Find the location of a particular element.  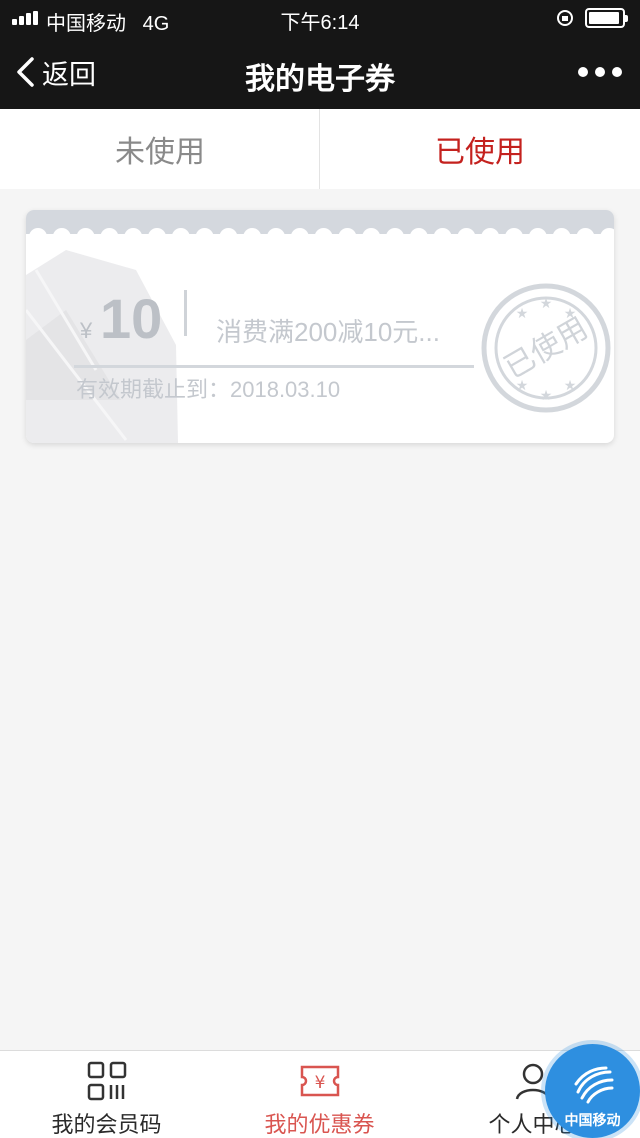

coupon-icon: ¥ is located at coordinates (319, 1081).